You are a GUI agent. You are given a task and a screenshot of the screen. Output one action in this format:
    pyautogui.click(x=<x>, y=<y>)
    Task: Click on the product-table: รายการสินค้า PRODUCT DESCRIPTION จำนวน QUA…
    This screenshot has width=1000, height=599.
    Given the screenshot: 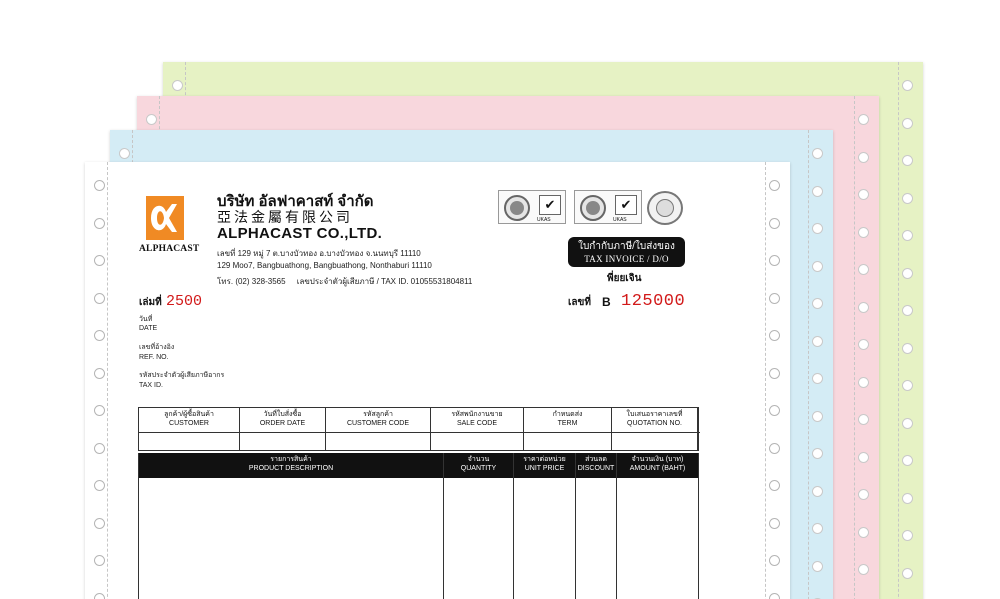 What is the action you would take?
    pyautogui.click(x=418, y=526)
    